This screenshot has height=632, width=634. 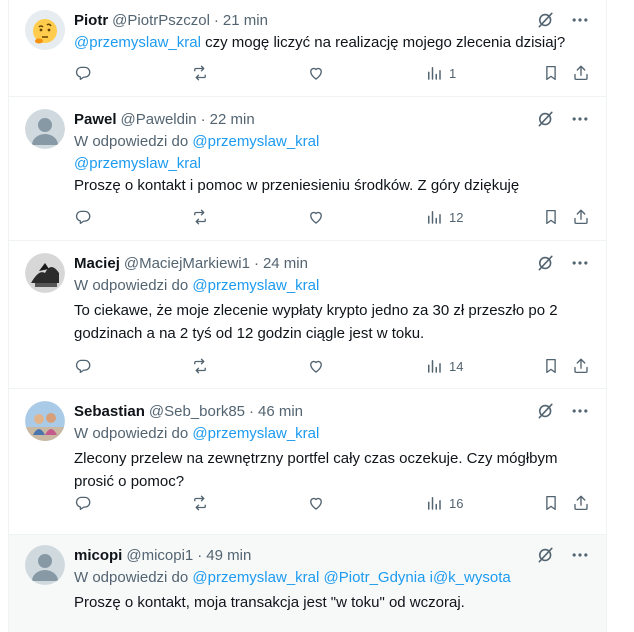 I want to click on profile-photo, so click(x=45, y=273).